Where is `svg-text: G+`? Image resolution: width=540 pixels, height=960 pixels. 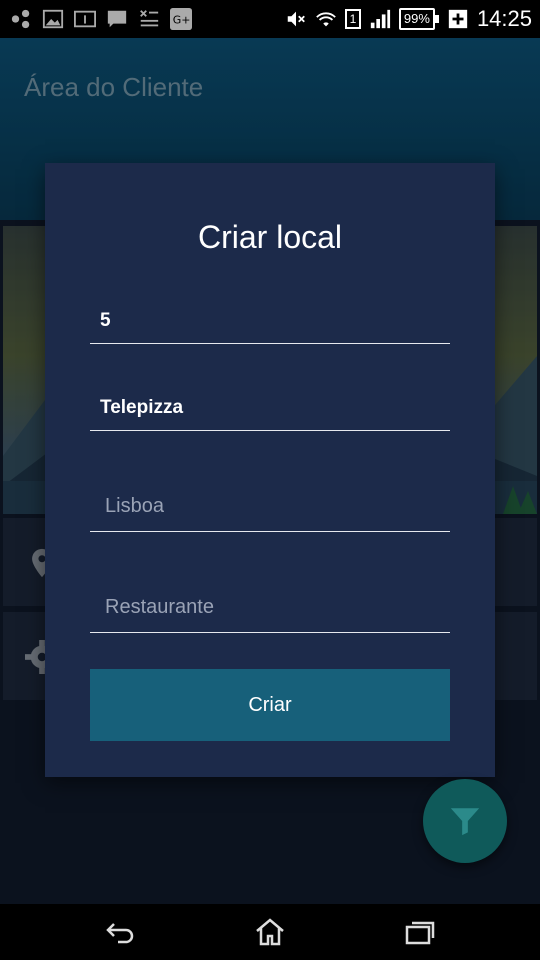 svg-text: G+ is located at coordinates (182, 20).